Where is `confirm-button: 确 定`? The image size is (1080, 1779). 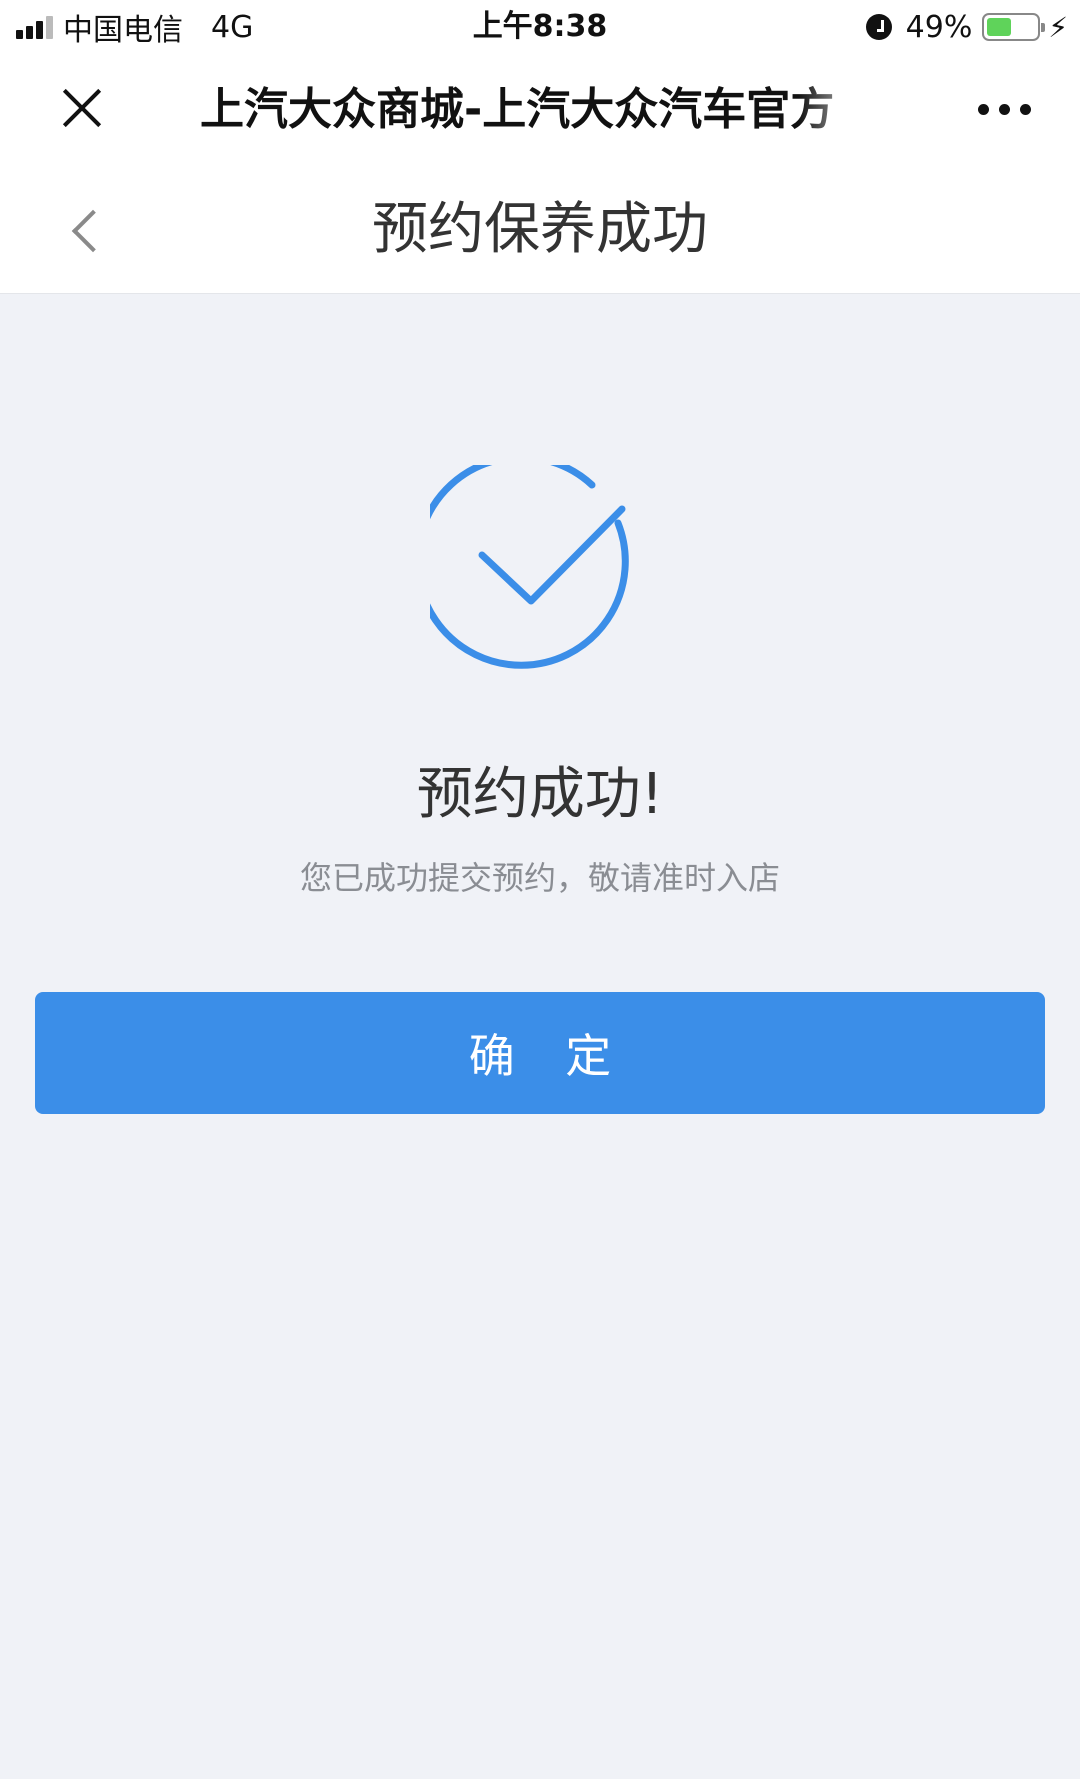
confirm-button: 确 定 is located at coordinates (540, 1053).